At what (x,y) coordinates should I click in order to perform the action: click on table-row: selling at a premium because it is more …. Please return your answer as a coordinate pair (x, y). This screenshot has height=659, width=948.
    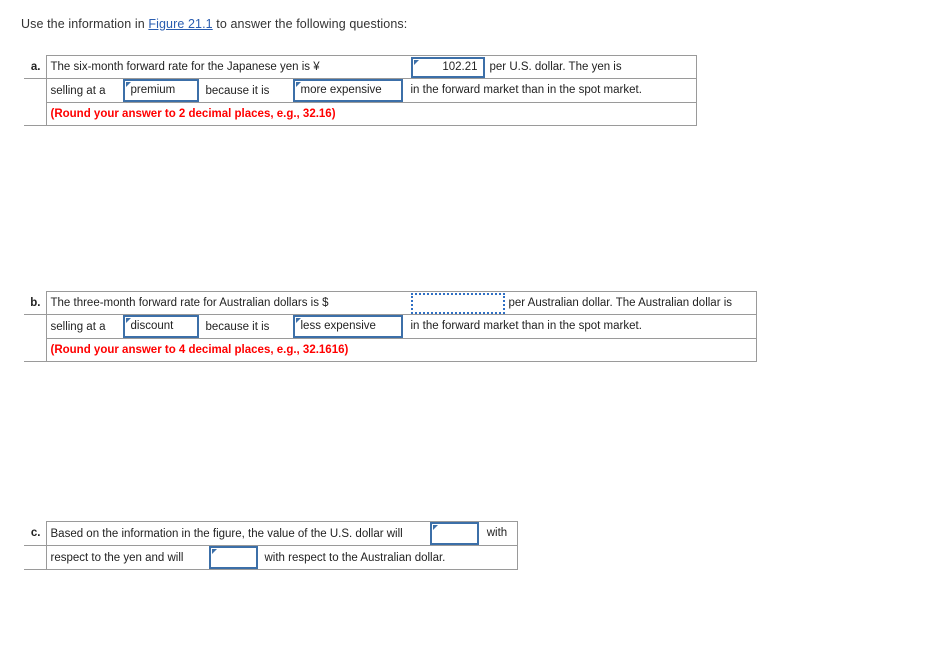
    Looking at the image, I should click on (360, 90).